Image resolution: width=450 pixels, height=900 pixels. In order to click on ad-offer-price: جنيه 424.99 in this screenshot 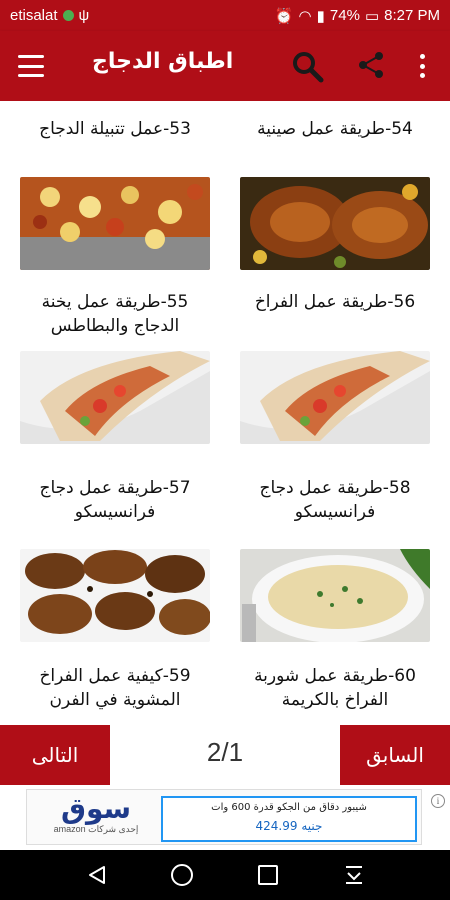, I will do `click(289, 826)`.